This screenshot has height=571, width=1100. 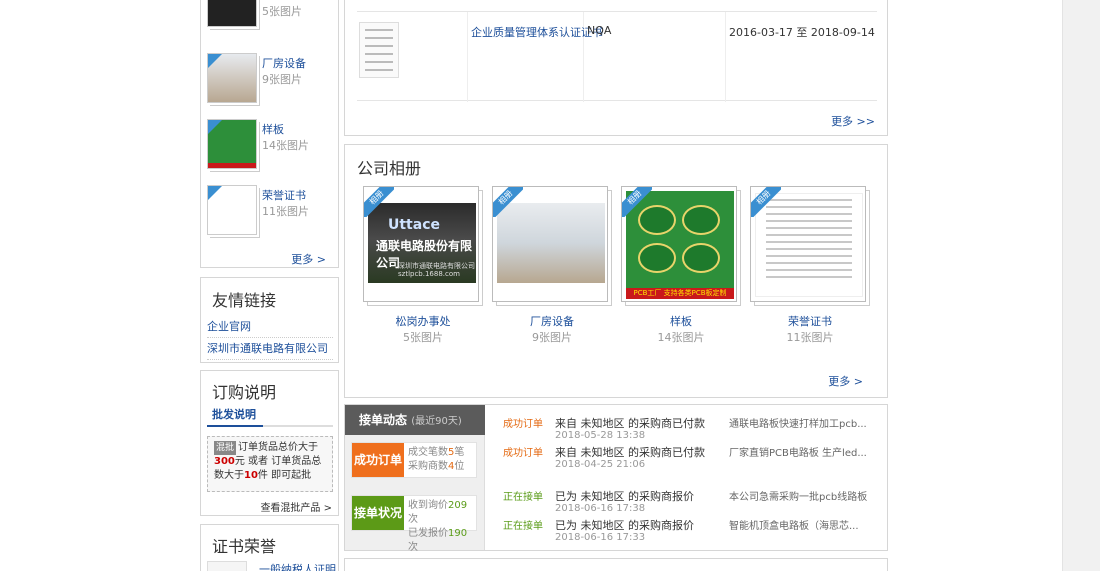 I want to click on page-right-rail, so click(x=1081, y=285).